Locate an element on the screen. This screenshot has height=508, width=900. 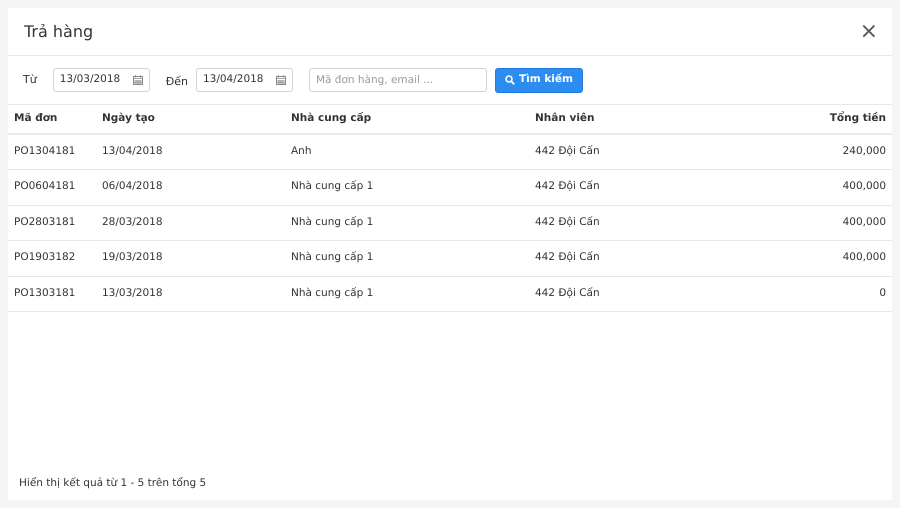
table-cell: Anh is located at coordinates (407, 152).